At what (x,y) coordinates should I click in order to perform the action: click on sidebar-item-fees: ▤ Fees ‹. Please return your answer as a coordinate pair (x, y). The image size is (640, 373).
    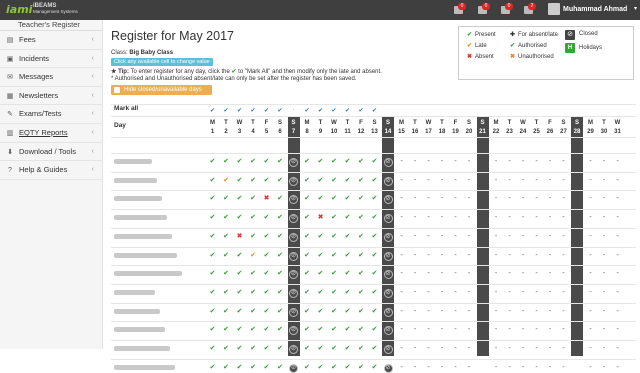
    Looking at the image, I should click on (51, 40).